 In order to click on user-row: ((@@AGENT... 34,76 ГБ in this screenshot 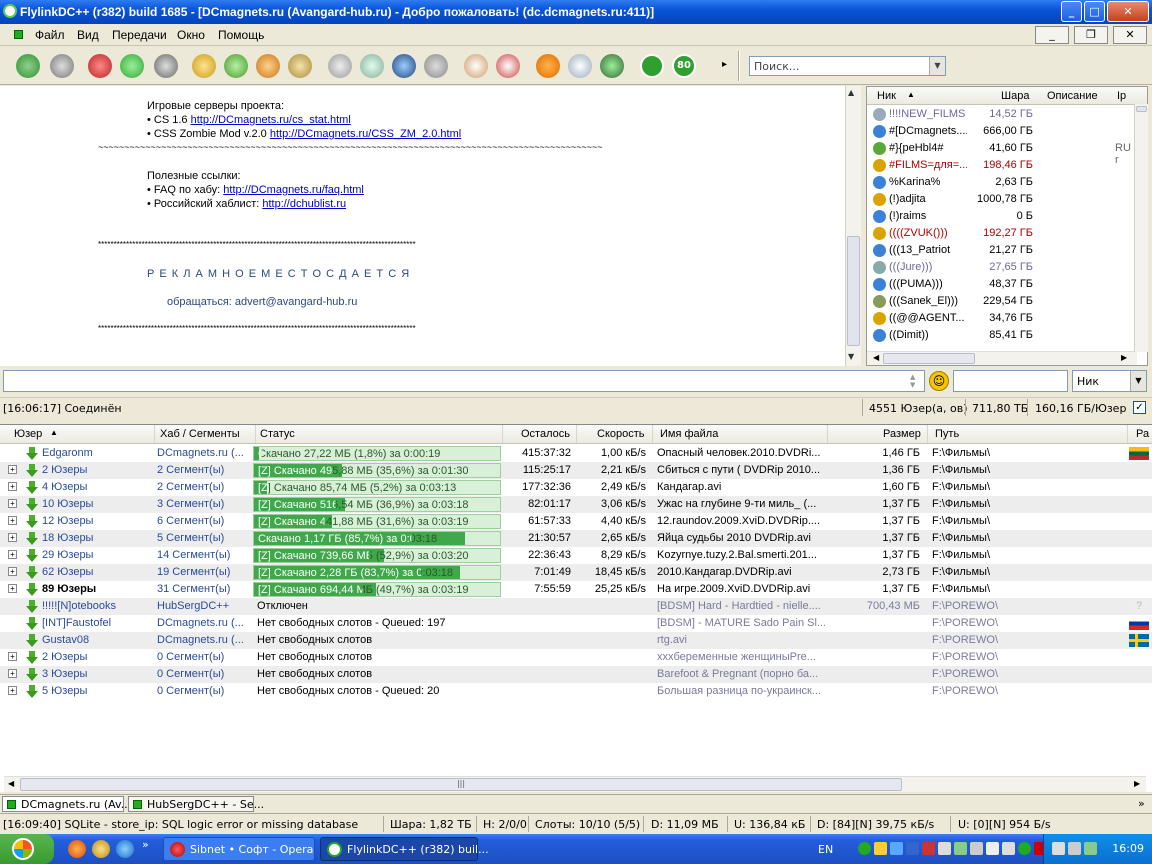, I will do `click(1002, 318)`.